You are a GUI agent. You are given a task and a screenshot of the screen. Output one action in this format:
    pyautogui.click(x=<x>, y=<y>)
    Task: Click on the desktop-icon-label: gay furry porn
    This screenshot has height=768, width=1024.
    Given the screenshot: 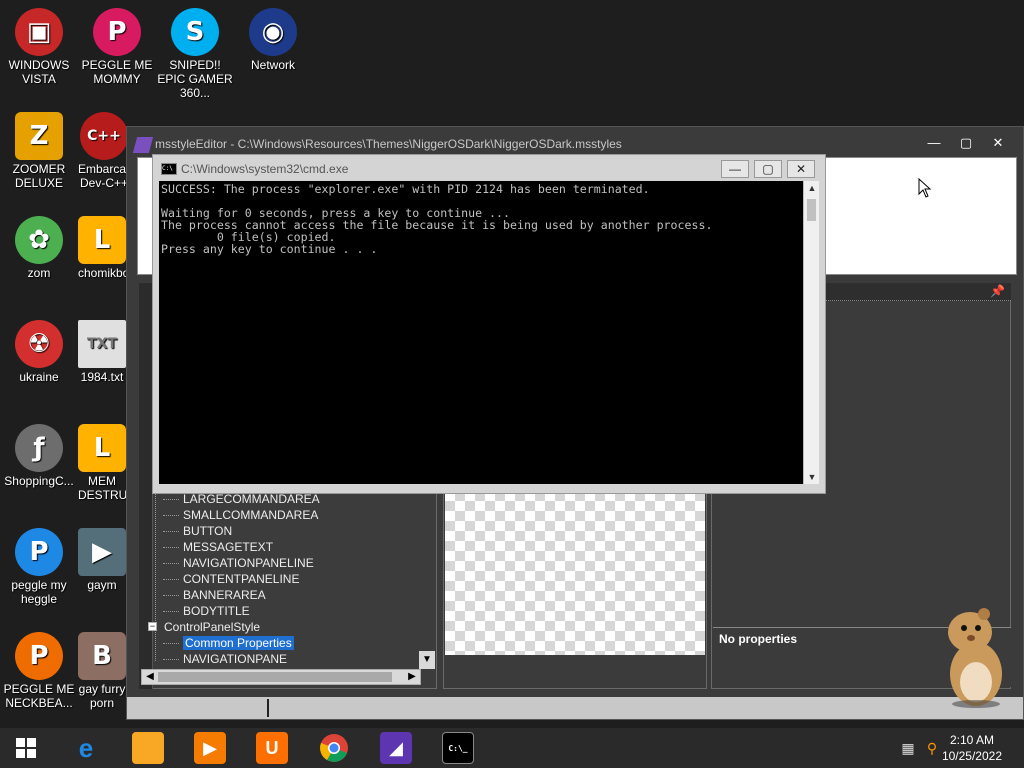 What is the action you would take?
    pyautogui.click(x=102, y=696)
    